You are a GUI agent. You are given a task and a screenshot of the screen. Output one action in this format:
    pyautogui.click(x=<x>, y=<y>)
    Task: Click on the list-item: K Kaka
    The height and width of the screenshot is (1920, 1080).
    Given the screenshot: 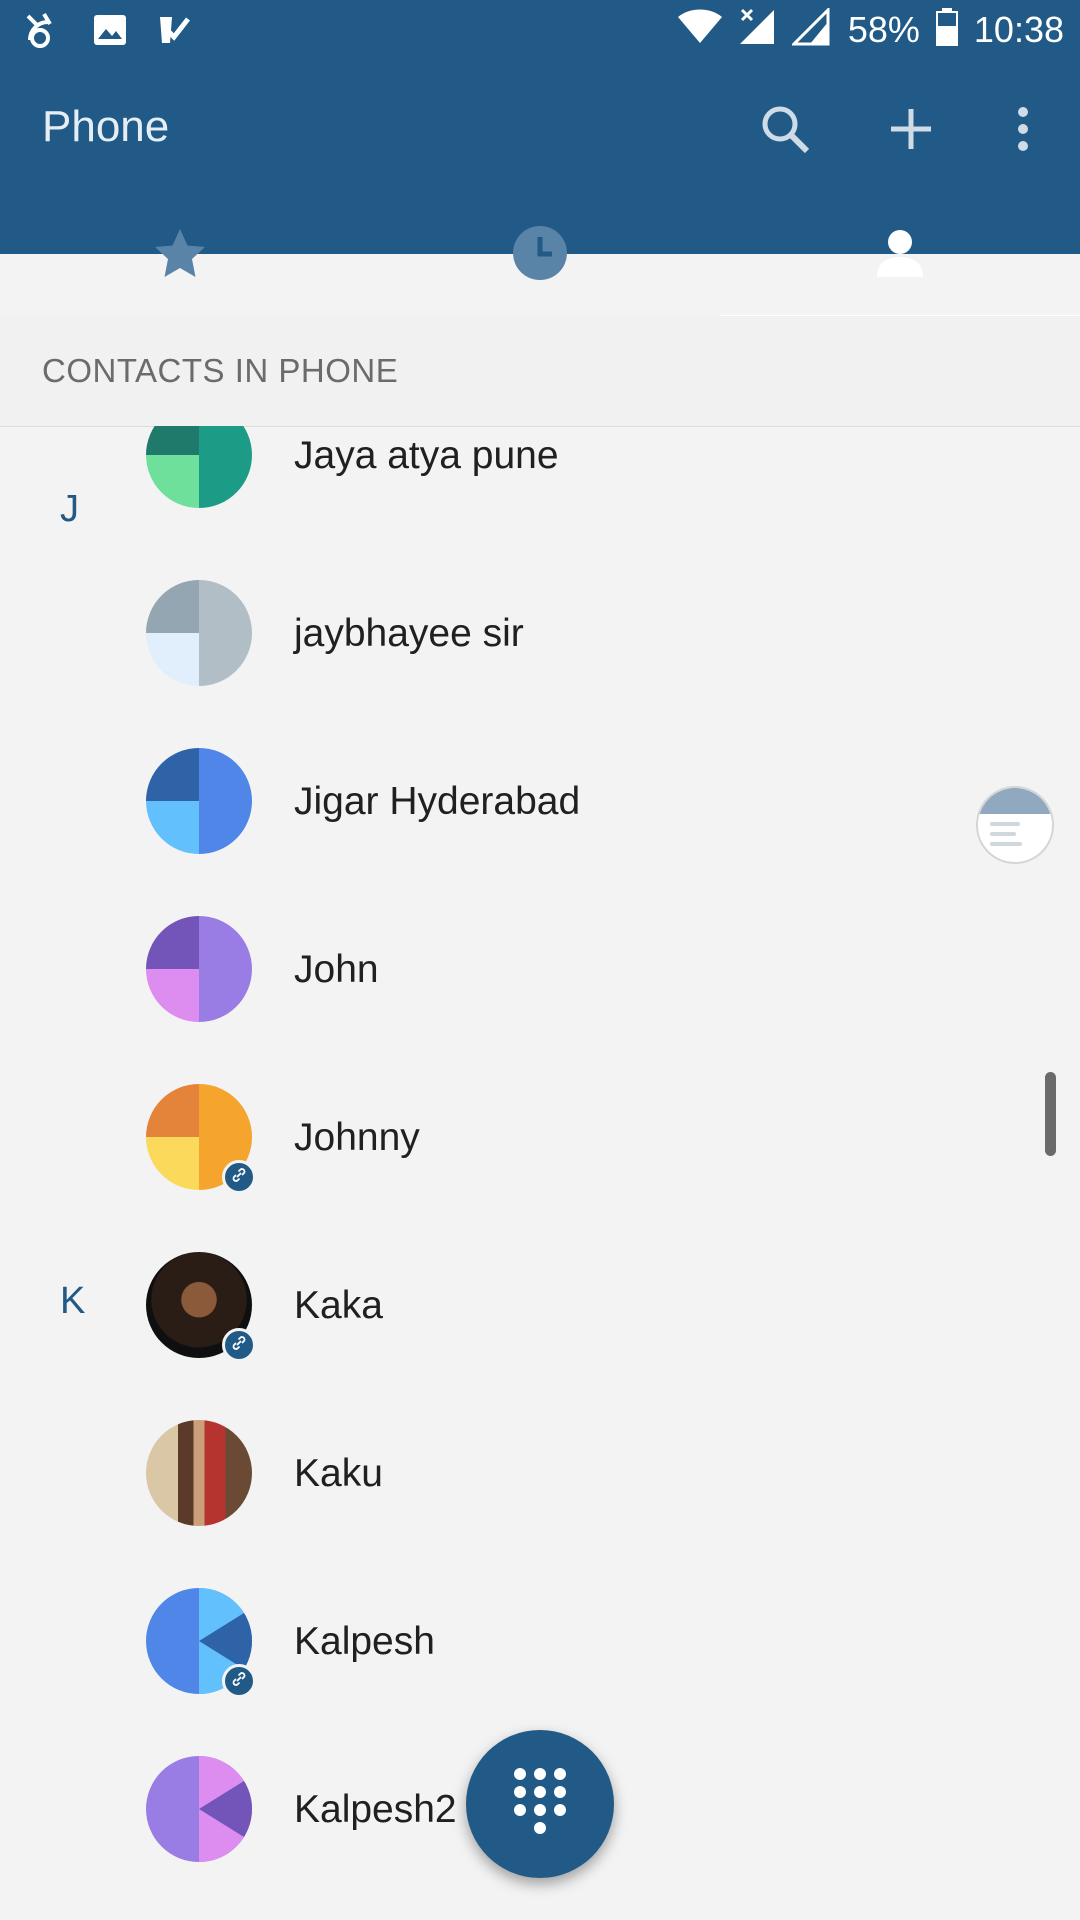 What is the action you would take?
    pyautogui.click(x=540, y=1302)
    